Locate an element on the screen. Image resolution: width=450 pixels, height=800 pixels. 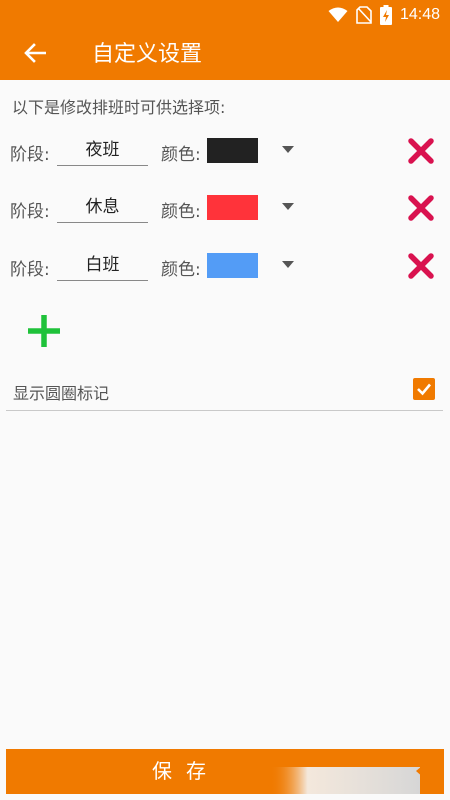
show-circle-option: 显示圆圈标记 is located at coordinates (224, 391).